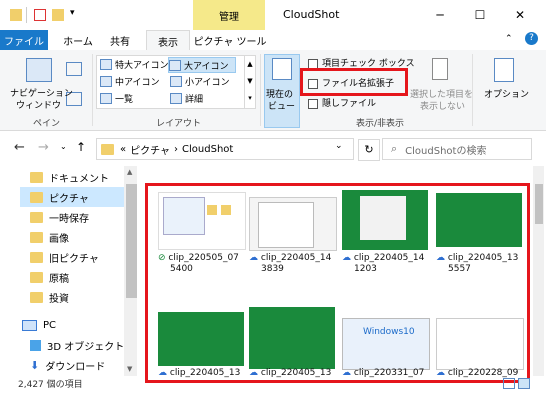 The height and width of the screenshot is (402, 546). Describe the element at coordinates (39, 325) in the screenshot. I see `nav-item-pc: PC` at that location.